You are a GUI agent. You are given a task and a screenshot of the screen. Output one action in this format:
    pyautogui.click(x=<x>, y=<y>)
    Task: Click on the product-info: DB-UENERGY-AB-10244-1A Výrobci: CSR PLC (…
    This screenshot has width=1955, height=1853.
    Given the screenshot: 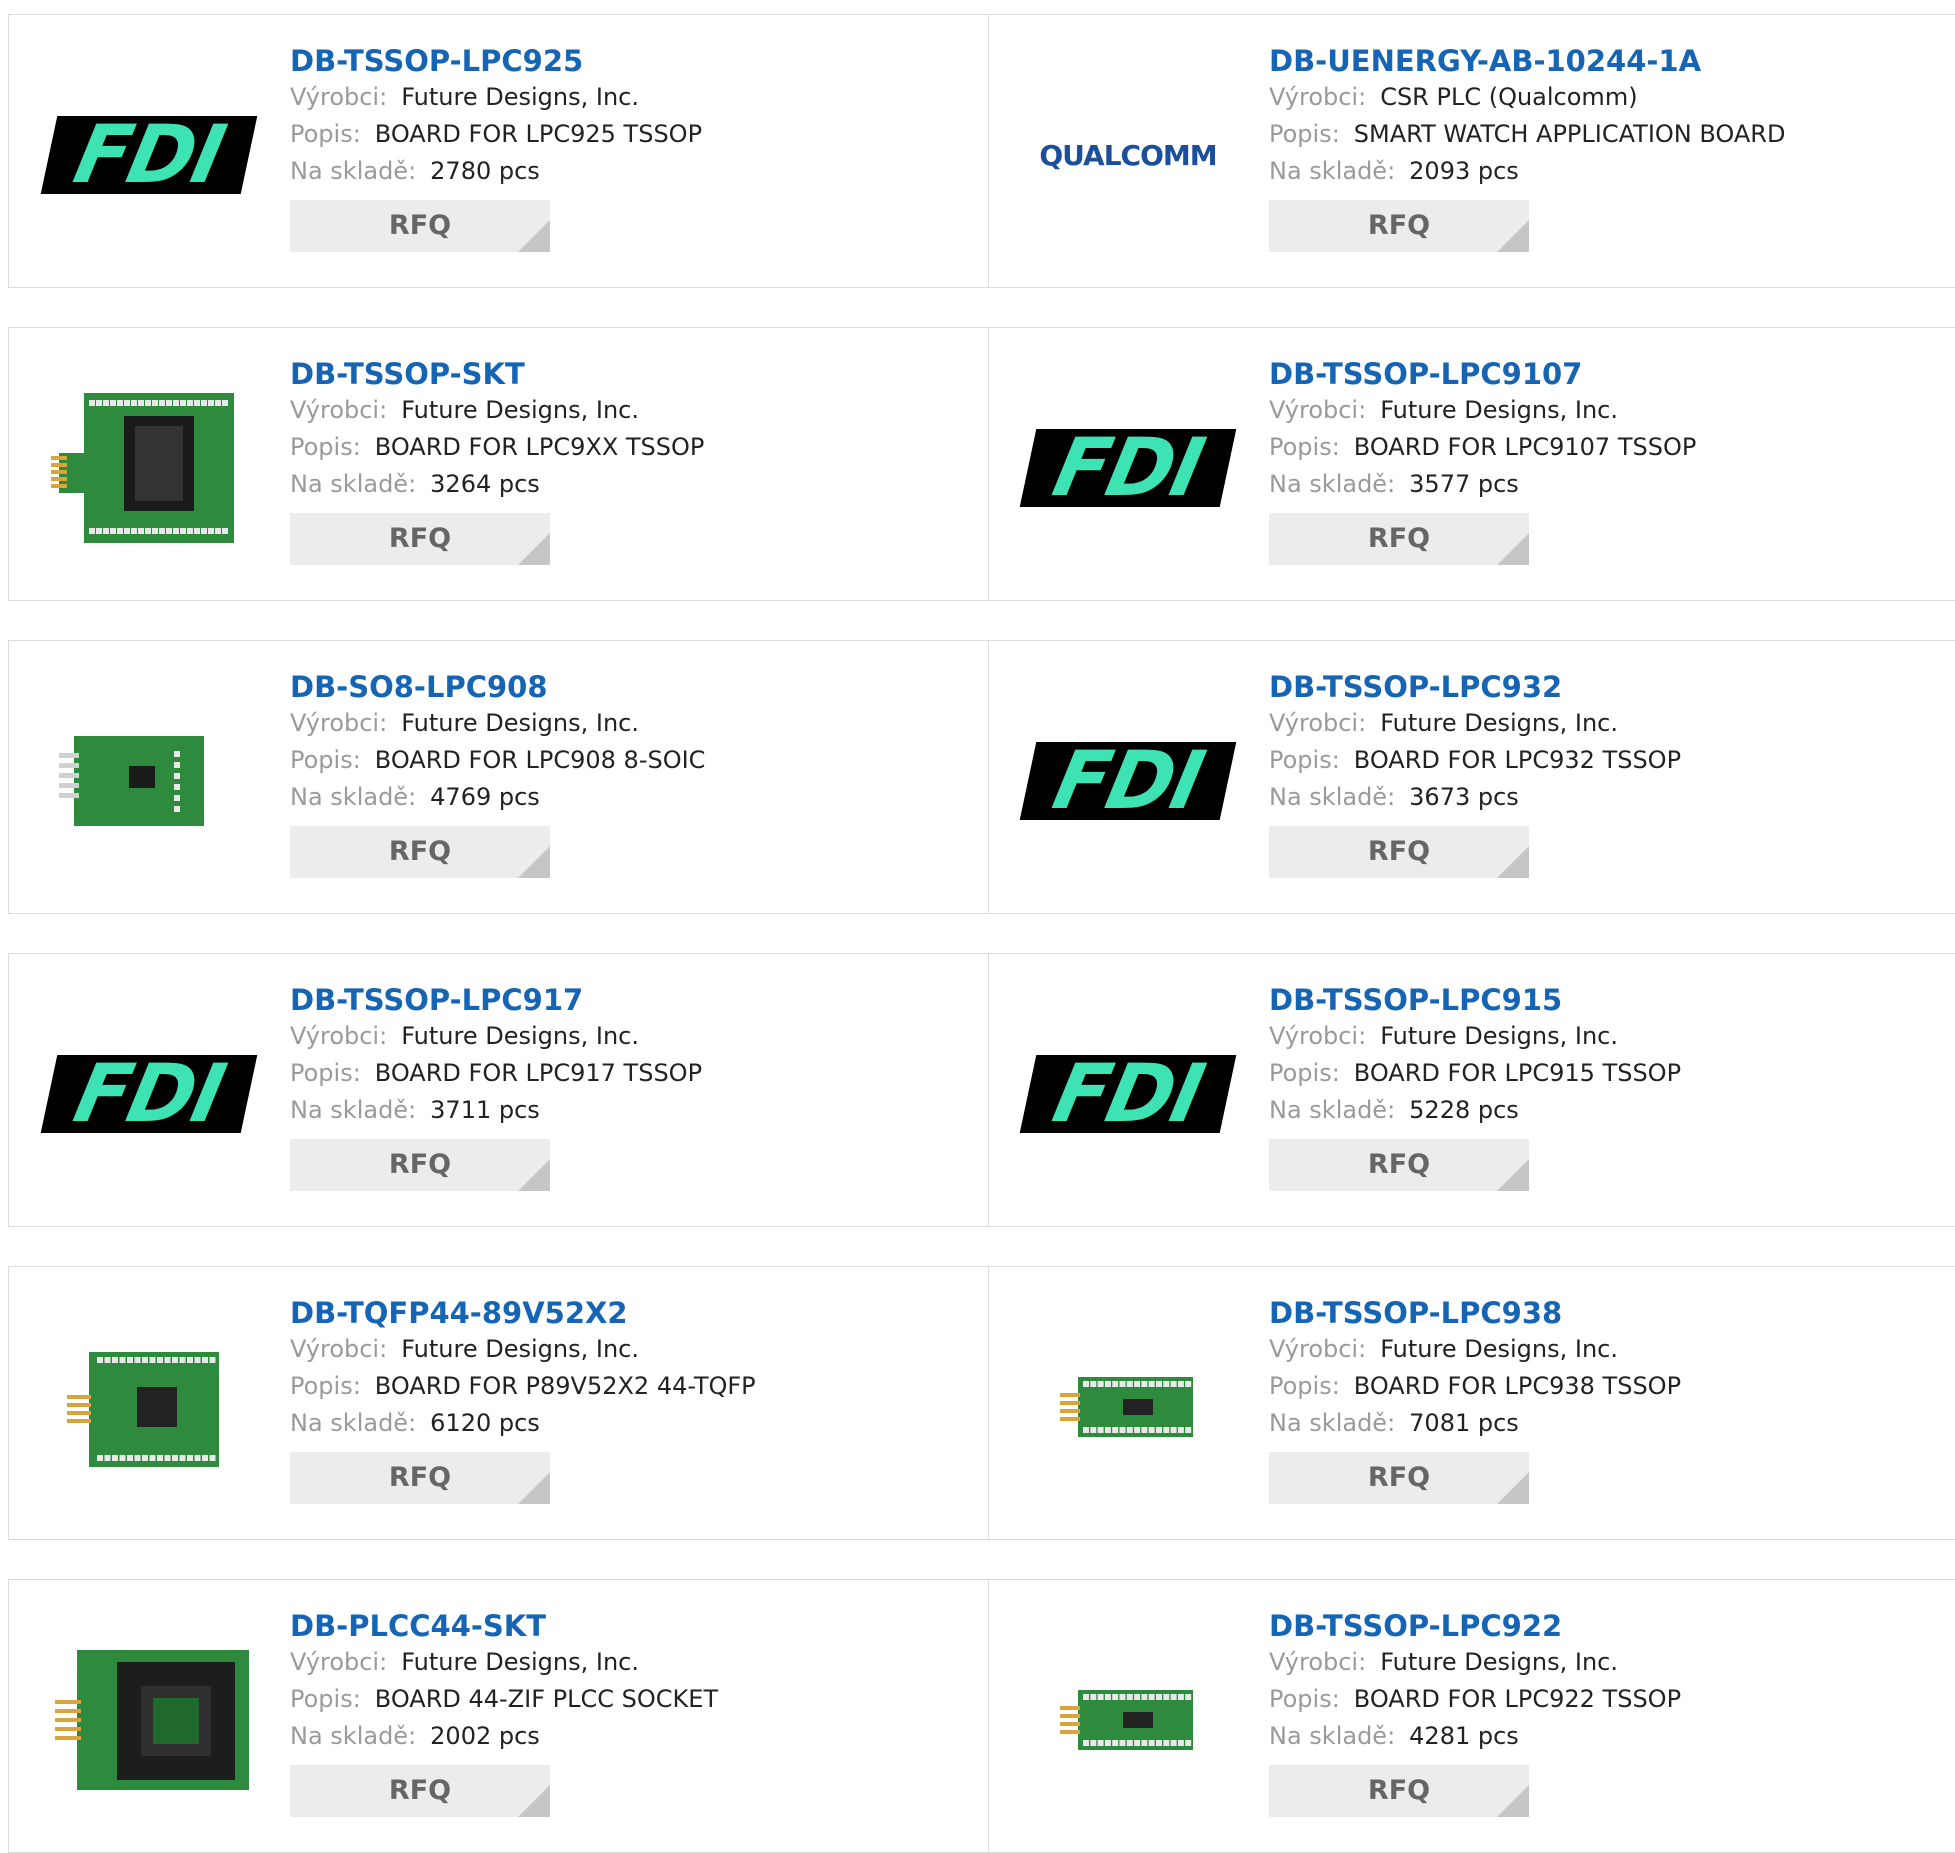 What is the action you would take?
    pyautogui.click(x=1604, y=147)
    